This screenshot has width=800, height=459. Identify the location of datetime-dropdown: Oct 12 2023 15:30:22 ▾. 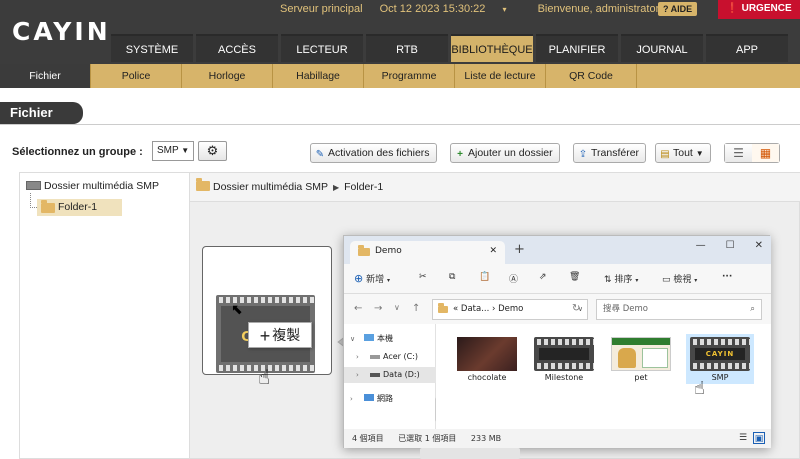
(450, 9).